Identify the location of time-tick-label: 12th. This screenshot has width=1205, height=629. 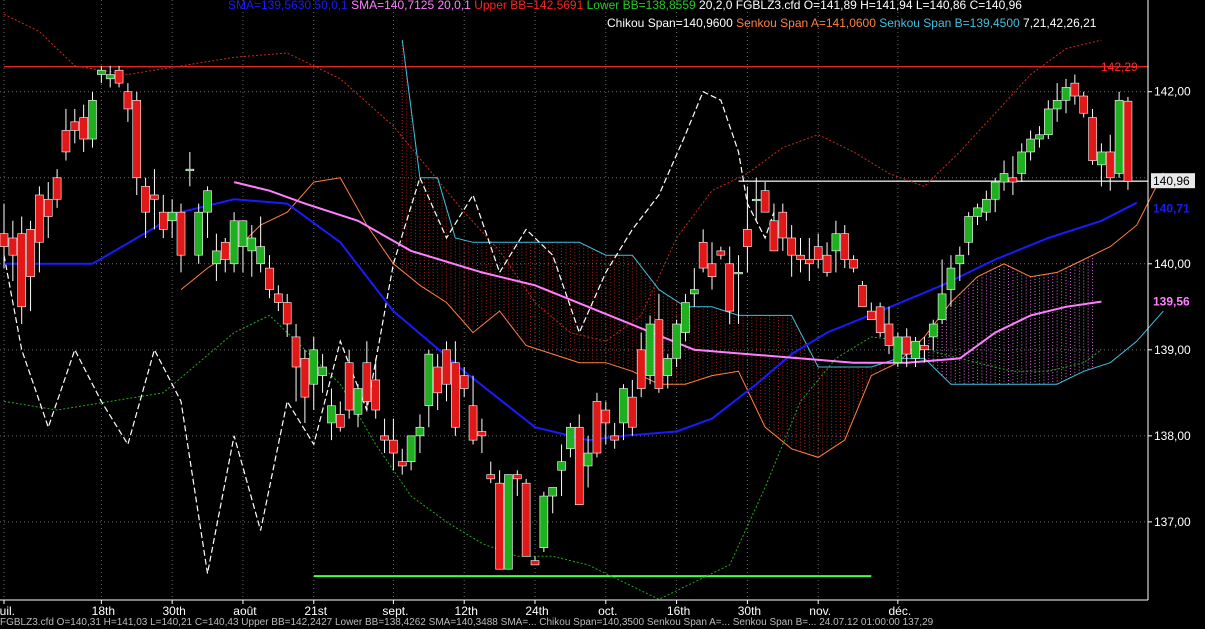
(466, 611).